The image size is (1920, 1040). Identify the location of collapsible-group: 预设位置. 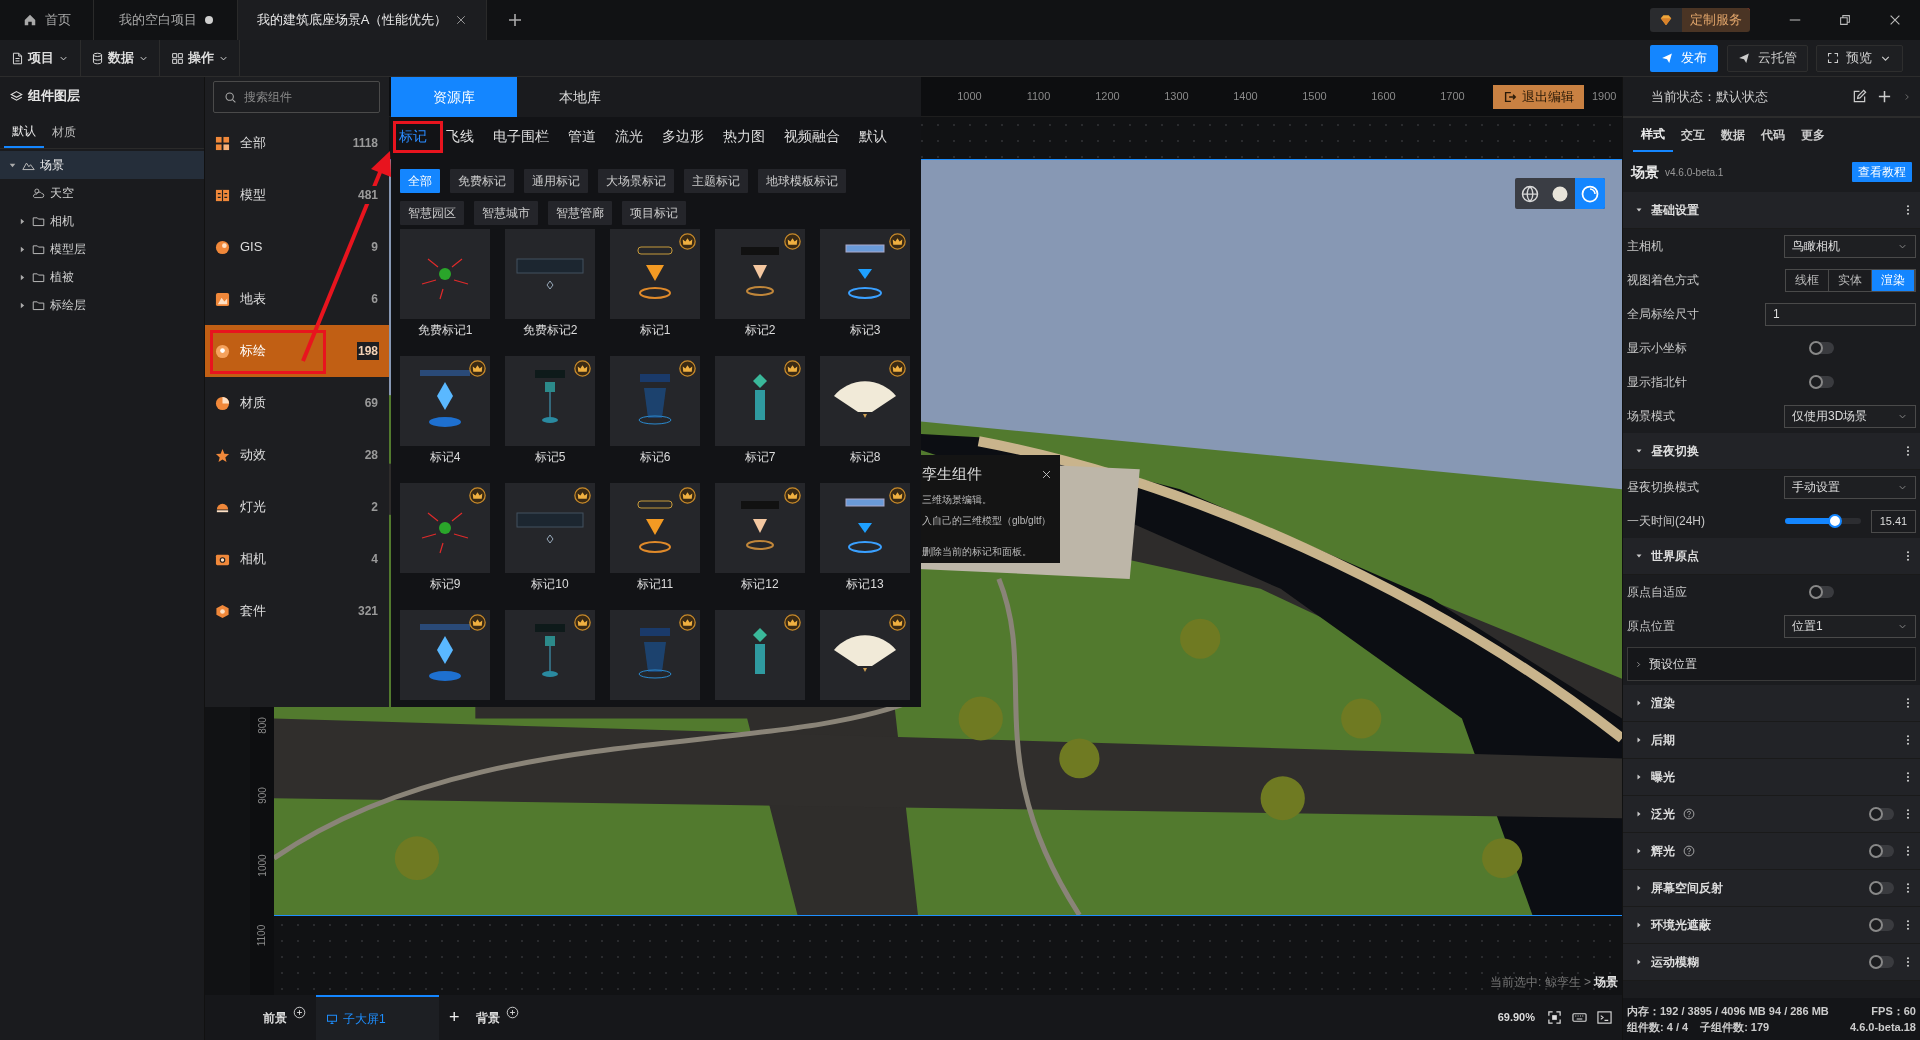
(1771, 664).